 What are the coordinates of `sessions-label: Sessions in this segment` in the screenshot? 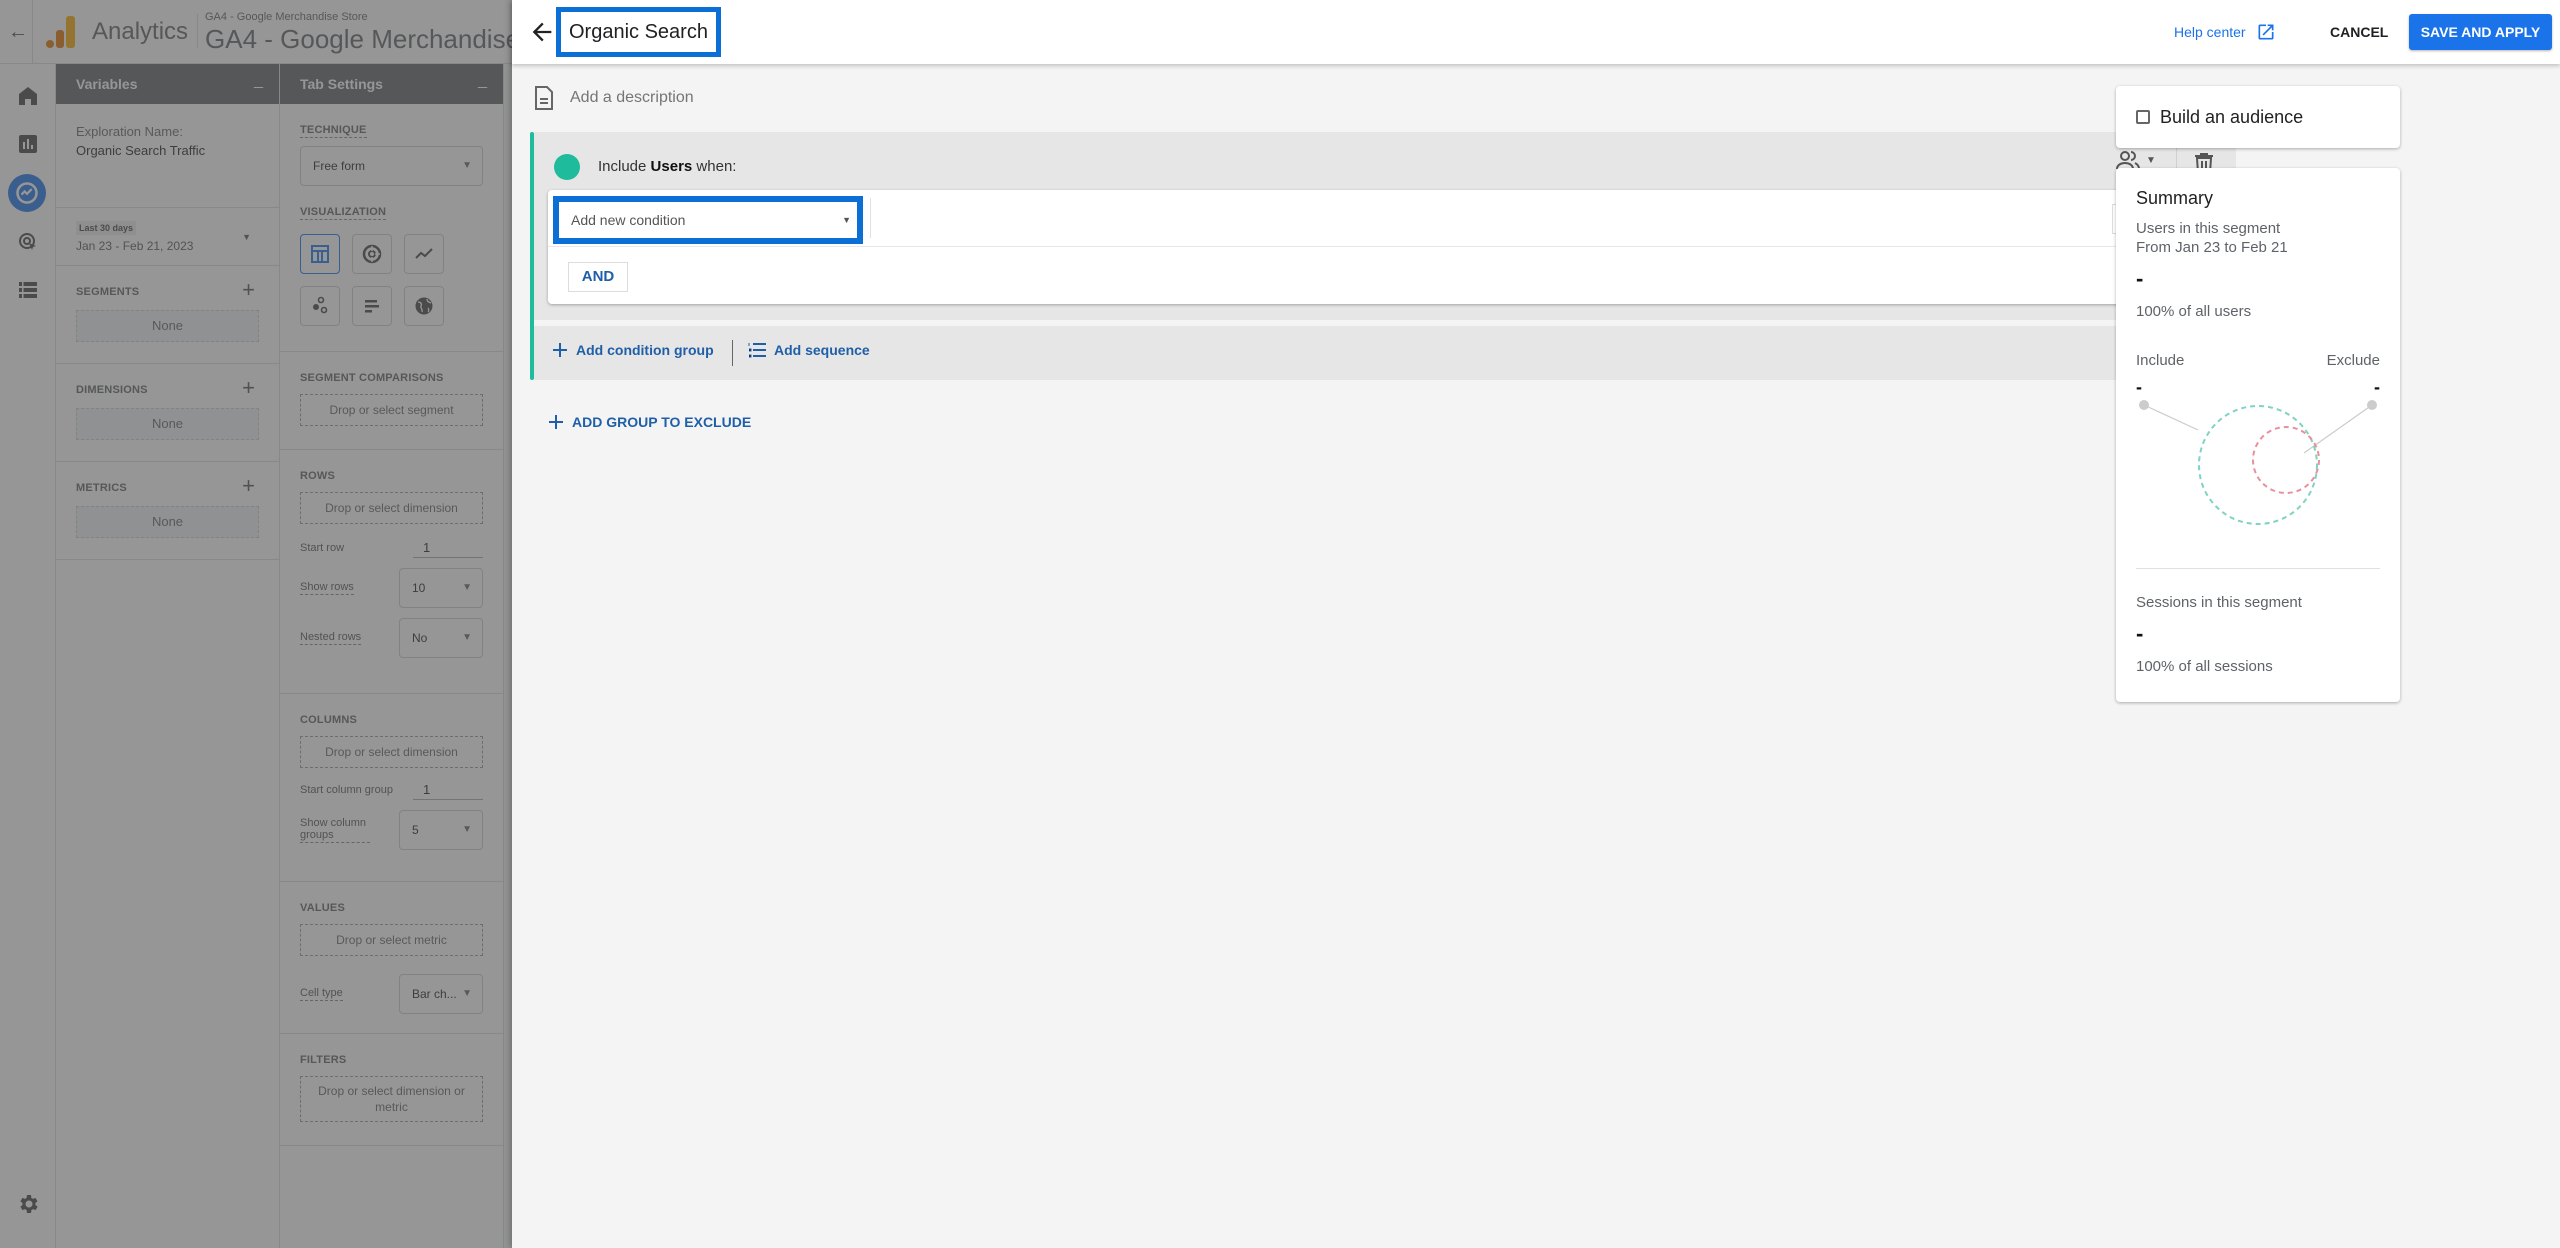 It's located at (2219, 602).